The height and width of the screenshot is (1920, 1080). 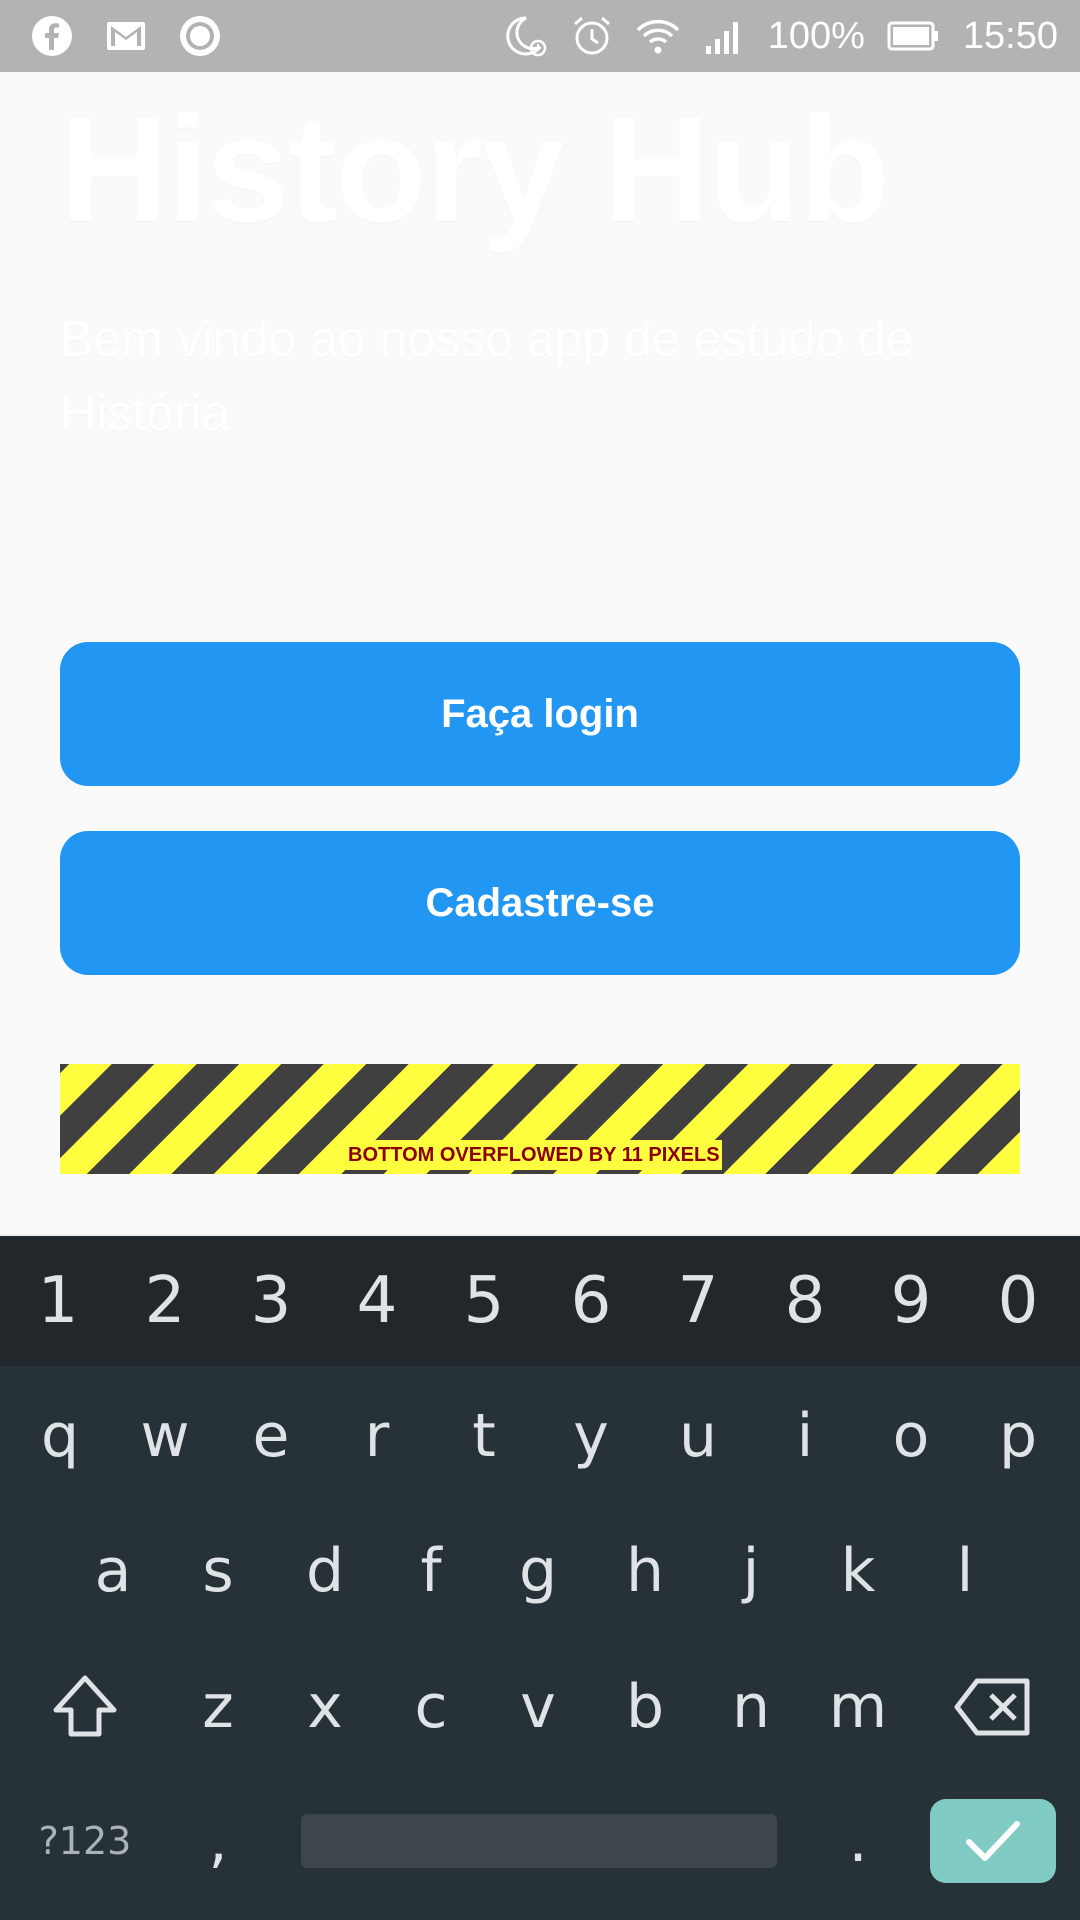 What do you see at coordinates (965, 1571) in the screenshot?
I see `key-l: l` at bounding box center [965, 1571].